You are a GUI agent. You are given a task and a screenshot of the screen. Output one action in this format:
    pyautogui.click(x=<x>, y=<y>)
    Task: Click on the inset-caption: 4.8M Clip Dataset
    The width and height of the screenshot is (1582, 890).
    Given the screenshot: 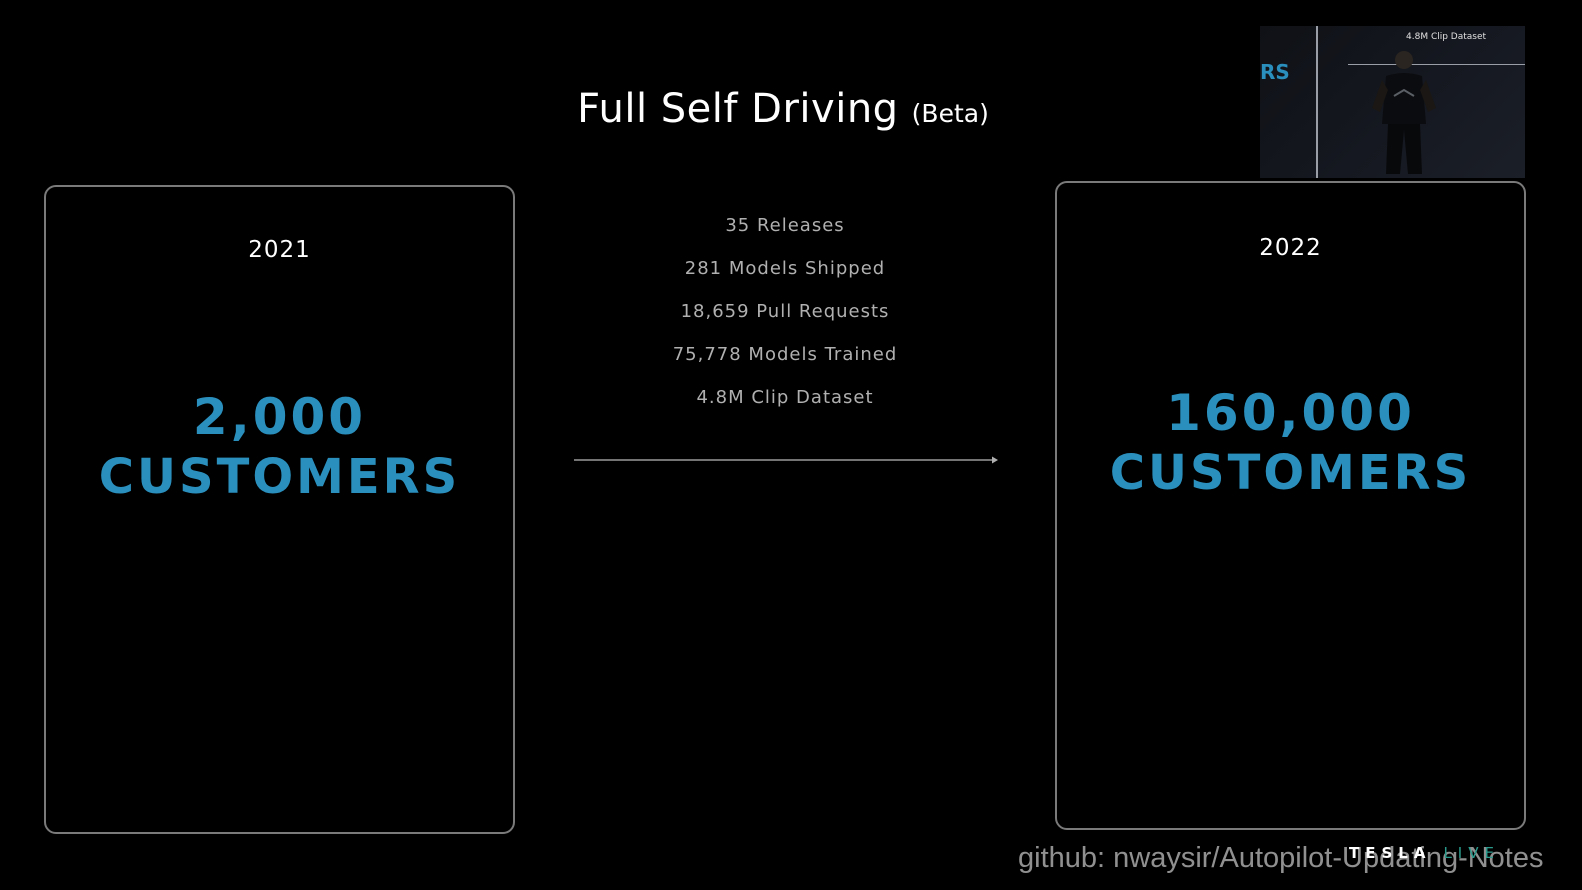 What is the action you would take?
    pyautogui.click(x=1446, y=37)
    